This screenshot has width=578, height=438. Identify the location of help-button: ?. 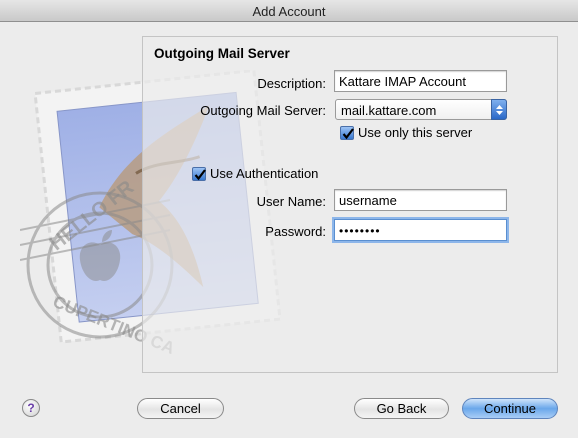
(31, 408).